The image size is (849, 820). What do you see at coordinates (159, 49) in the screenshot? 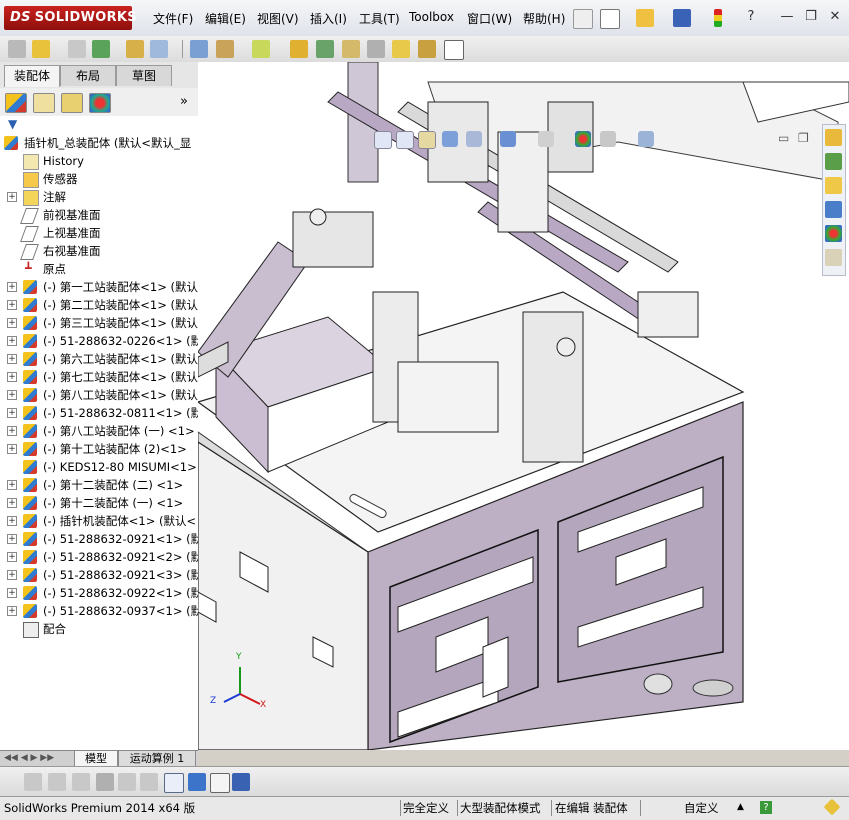
I see `move-component-icon` at bounding box center [159, 49].